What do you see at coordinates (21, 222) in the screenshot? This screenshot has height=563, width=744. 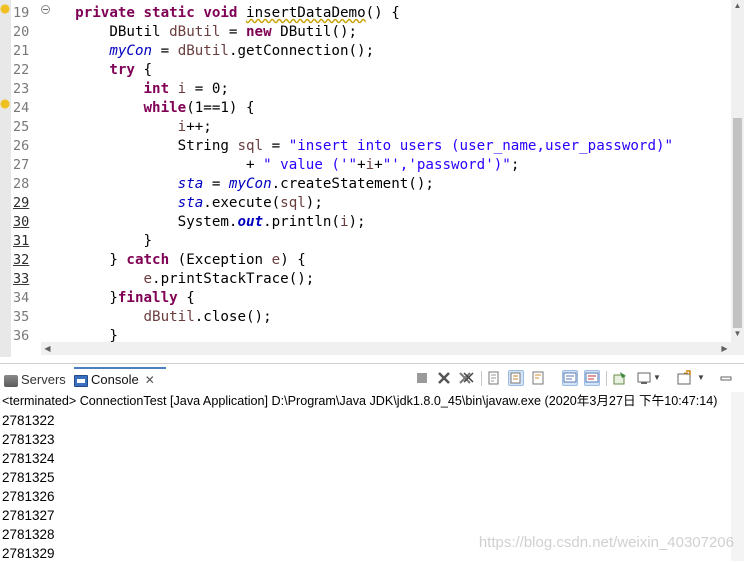 I see `line-number: 30` at bounding box center [21, 222].